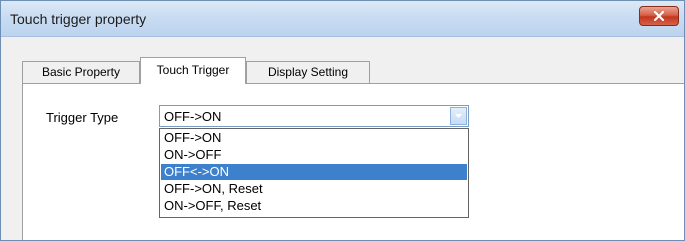 The width and height of the screenshot is (685, 241). What do you see at coordinates (314, 189) in the screenshot?
I see `dropdown-option-off-on-reset: OFF->ON, Reset` at bounding box center [314, 189].